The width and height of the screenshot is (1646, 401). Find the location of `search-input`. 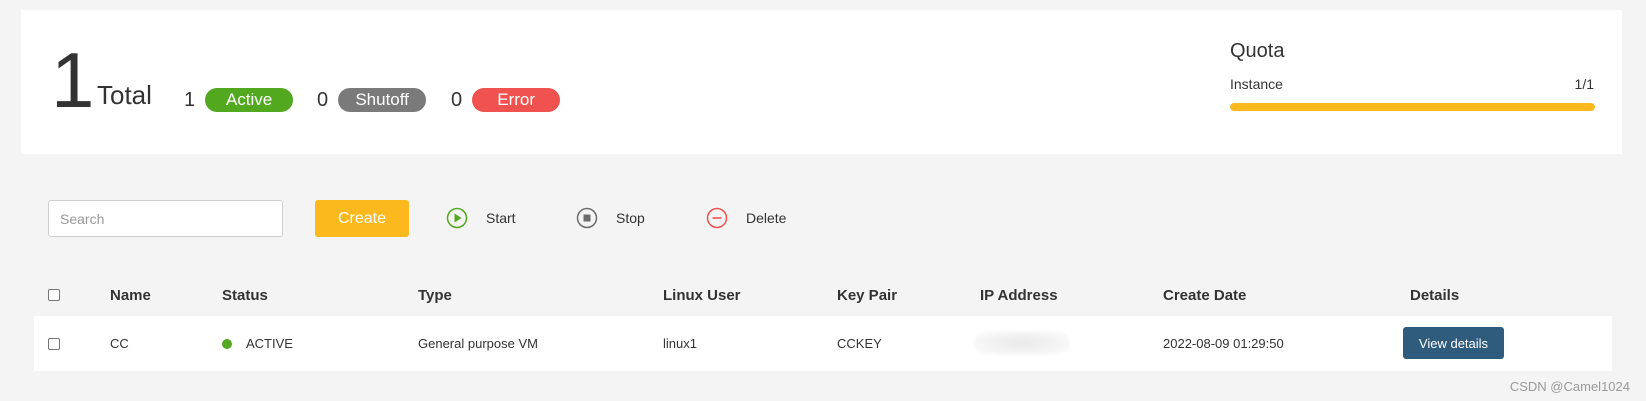

search-input is located at coordinates (165, 218).